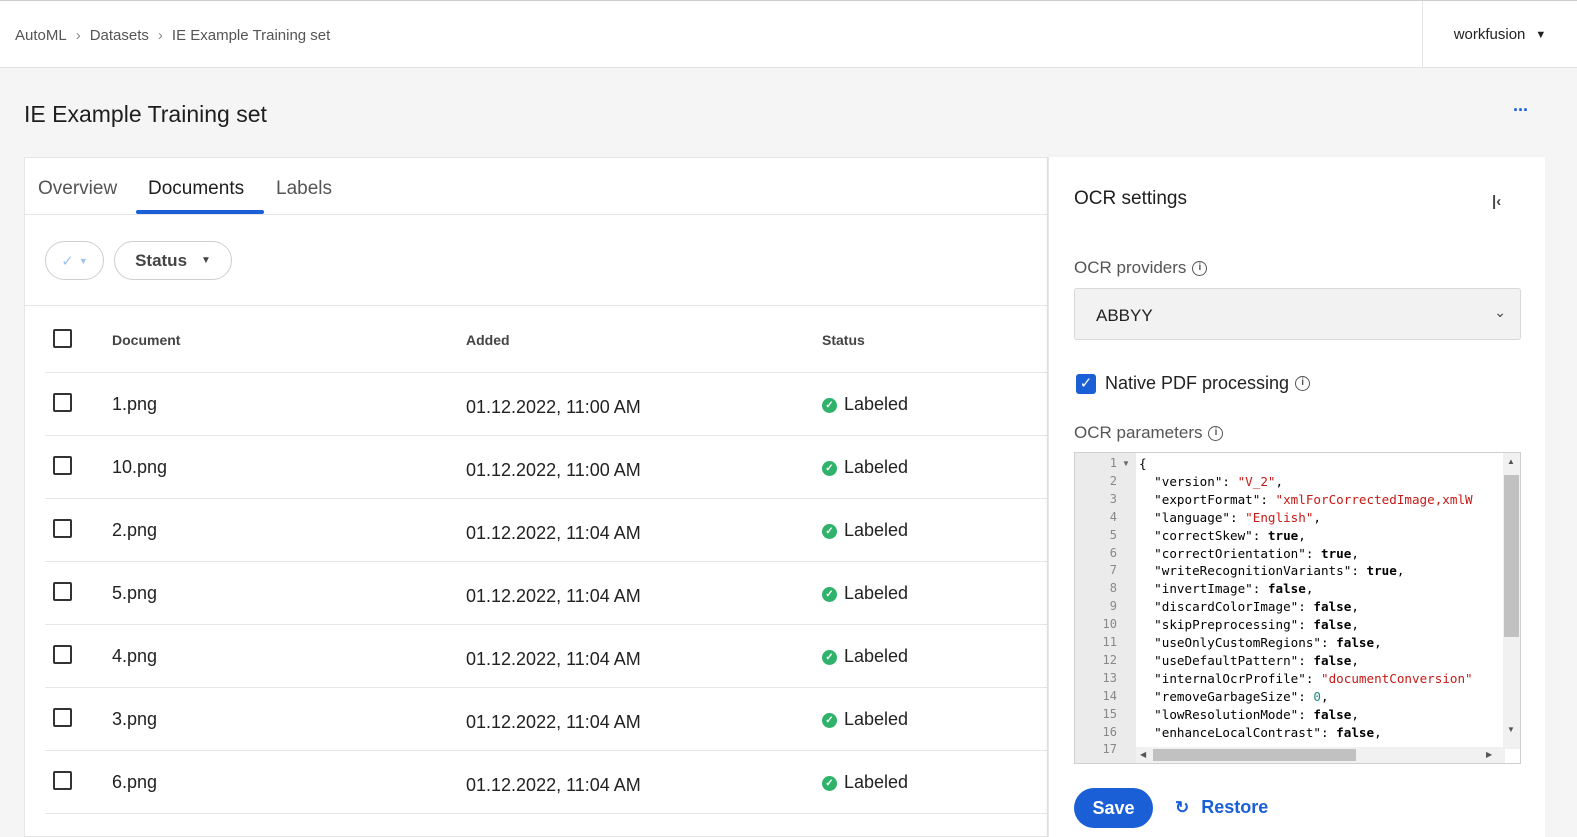 The height and width of the screenshot is (837, 1577). I want to click on line-number: 16, so click(1109, 731).